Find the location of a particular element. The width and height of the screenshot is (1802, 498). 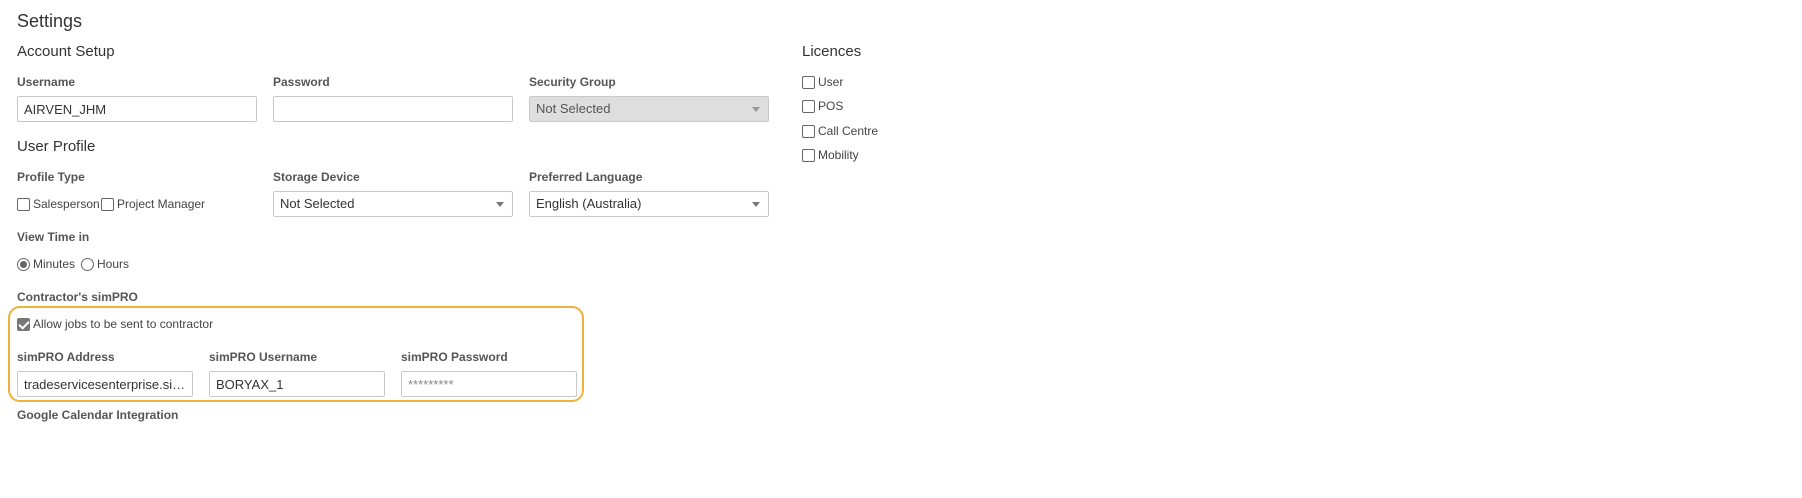

simpro-password-label: simPRO Password is located at coordinates (454, 357).